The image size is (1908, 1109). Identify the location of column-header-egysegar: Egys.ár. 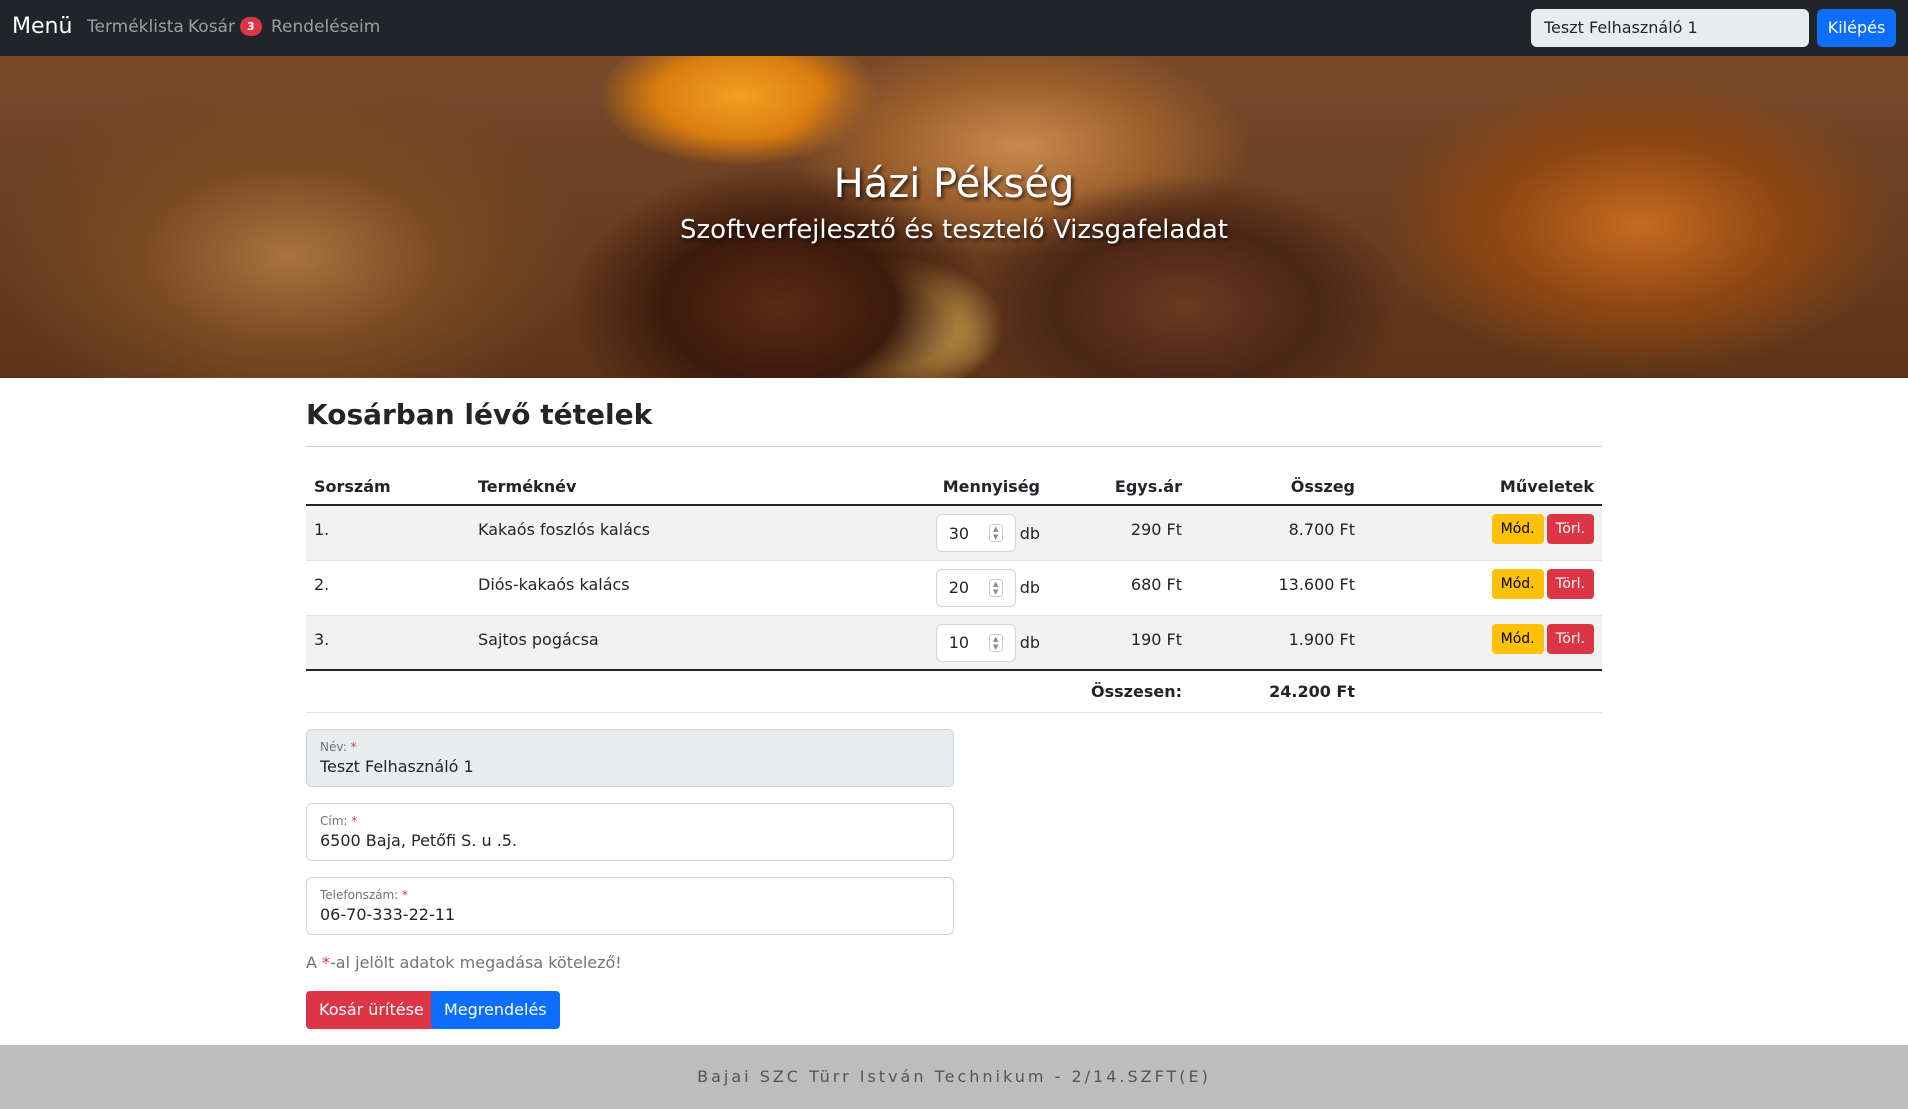
(1119, 487).